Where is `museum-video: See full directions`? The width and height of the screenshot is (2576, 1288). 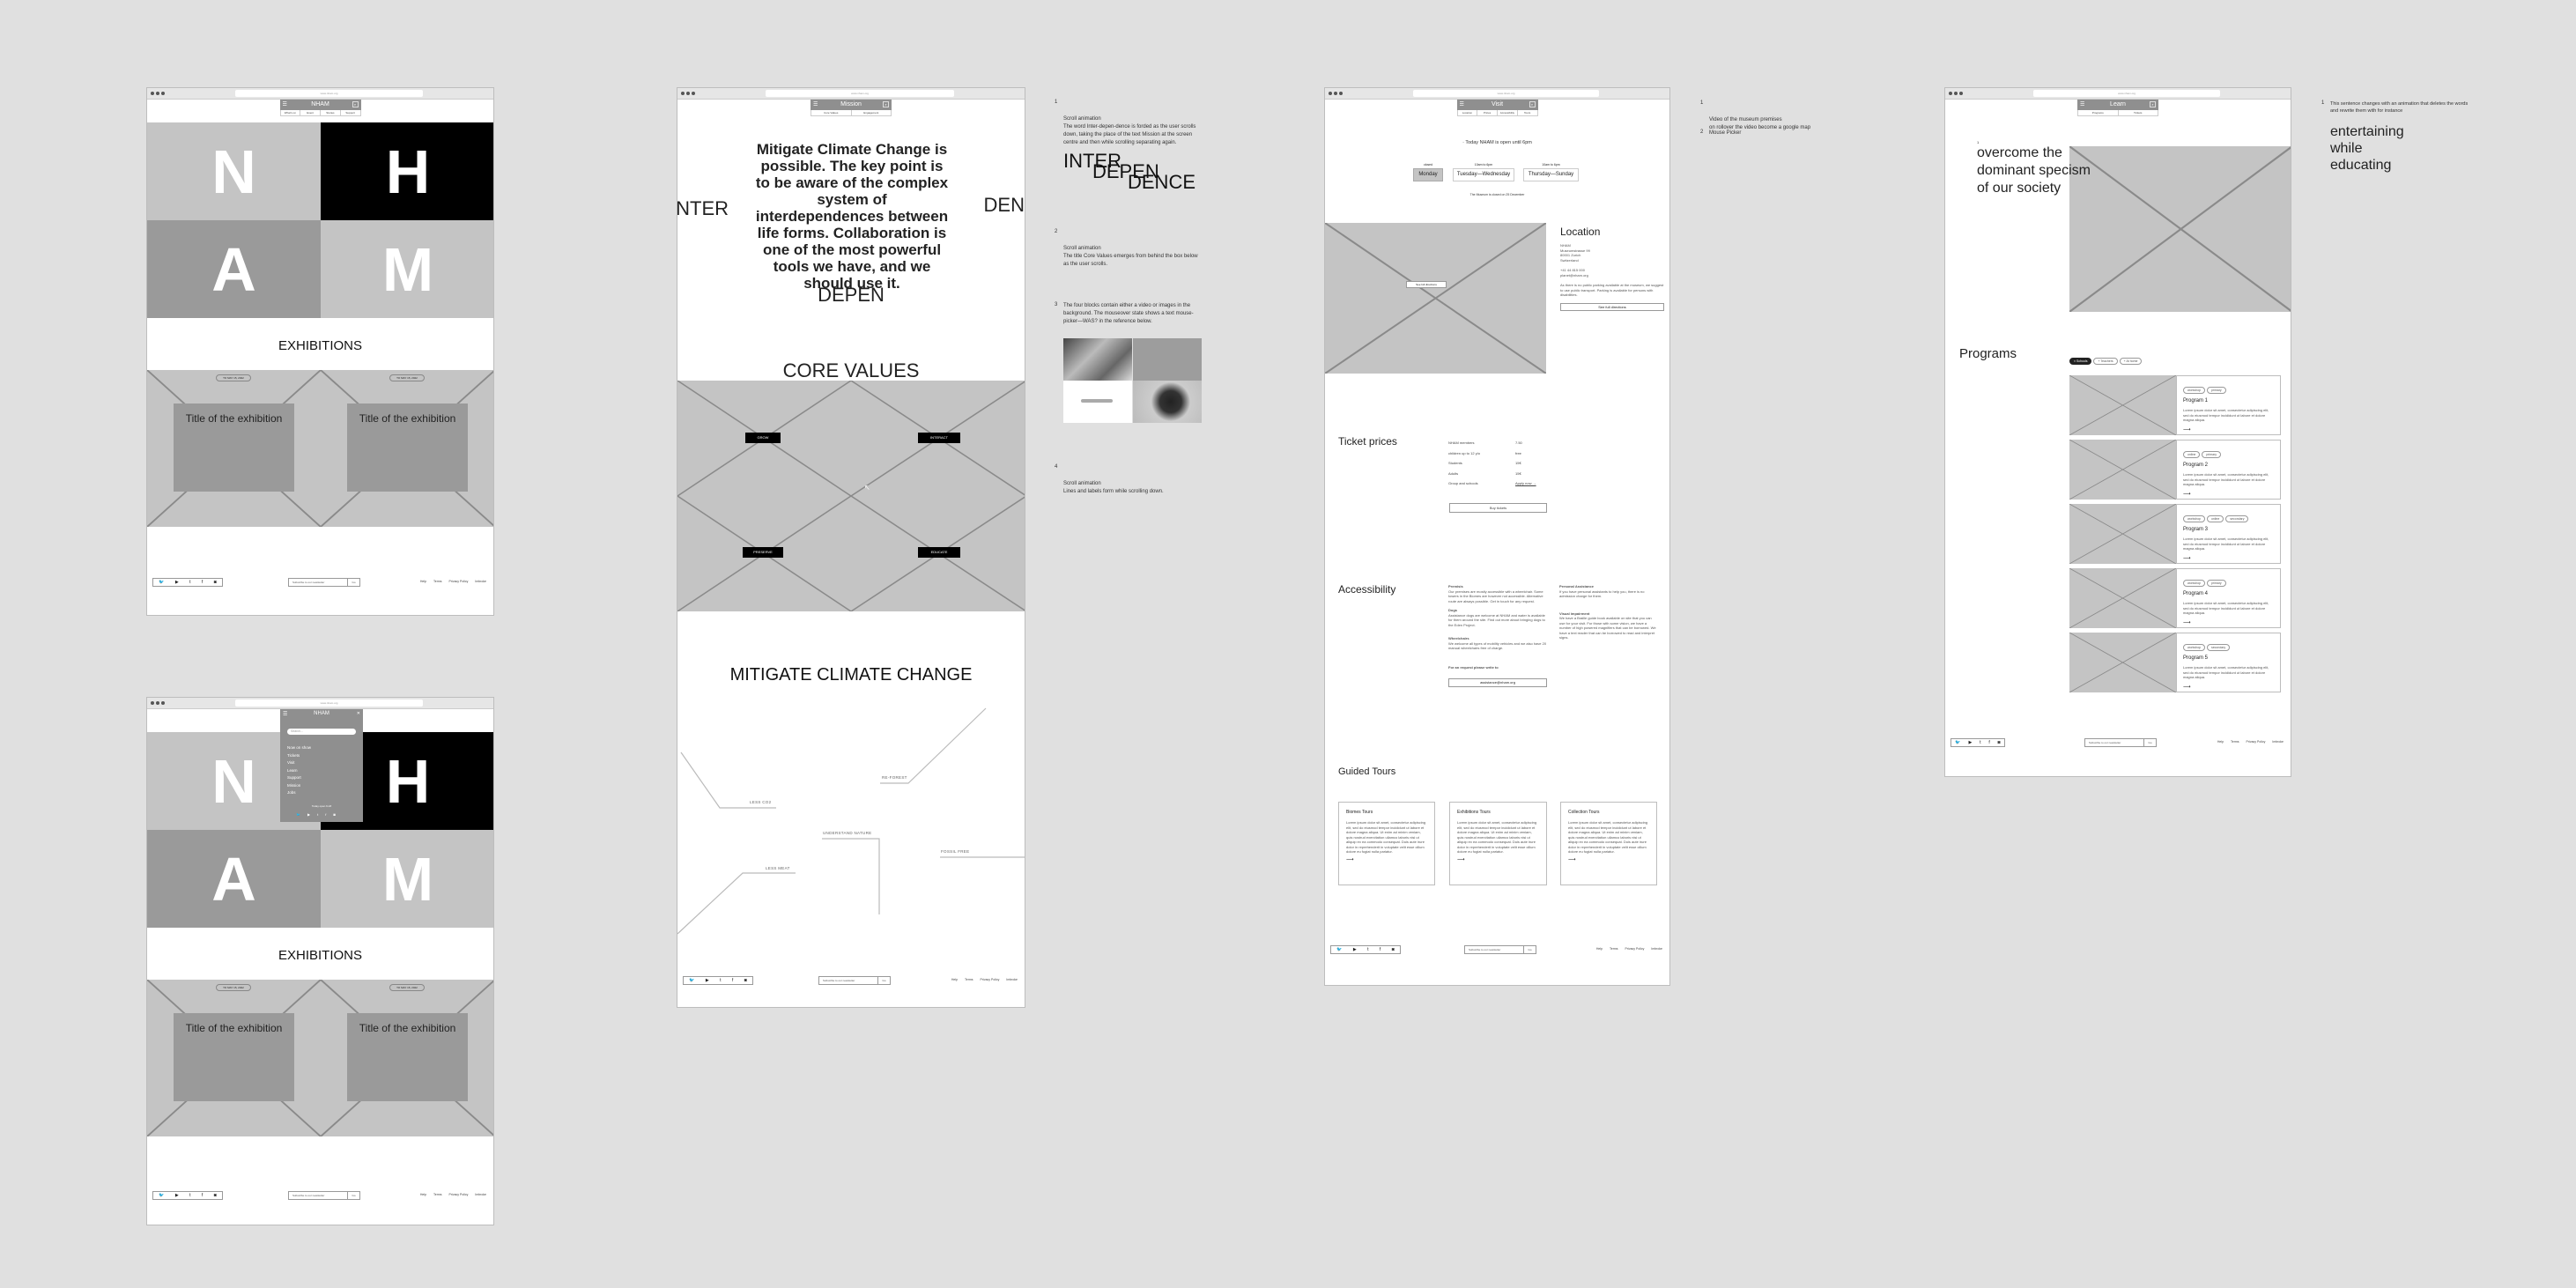
museum-video: See full directions is located at coordinates (1436, 299).